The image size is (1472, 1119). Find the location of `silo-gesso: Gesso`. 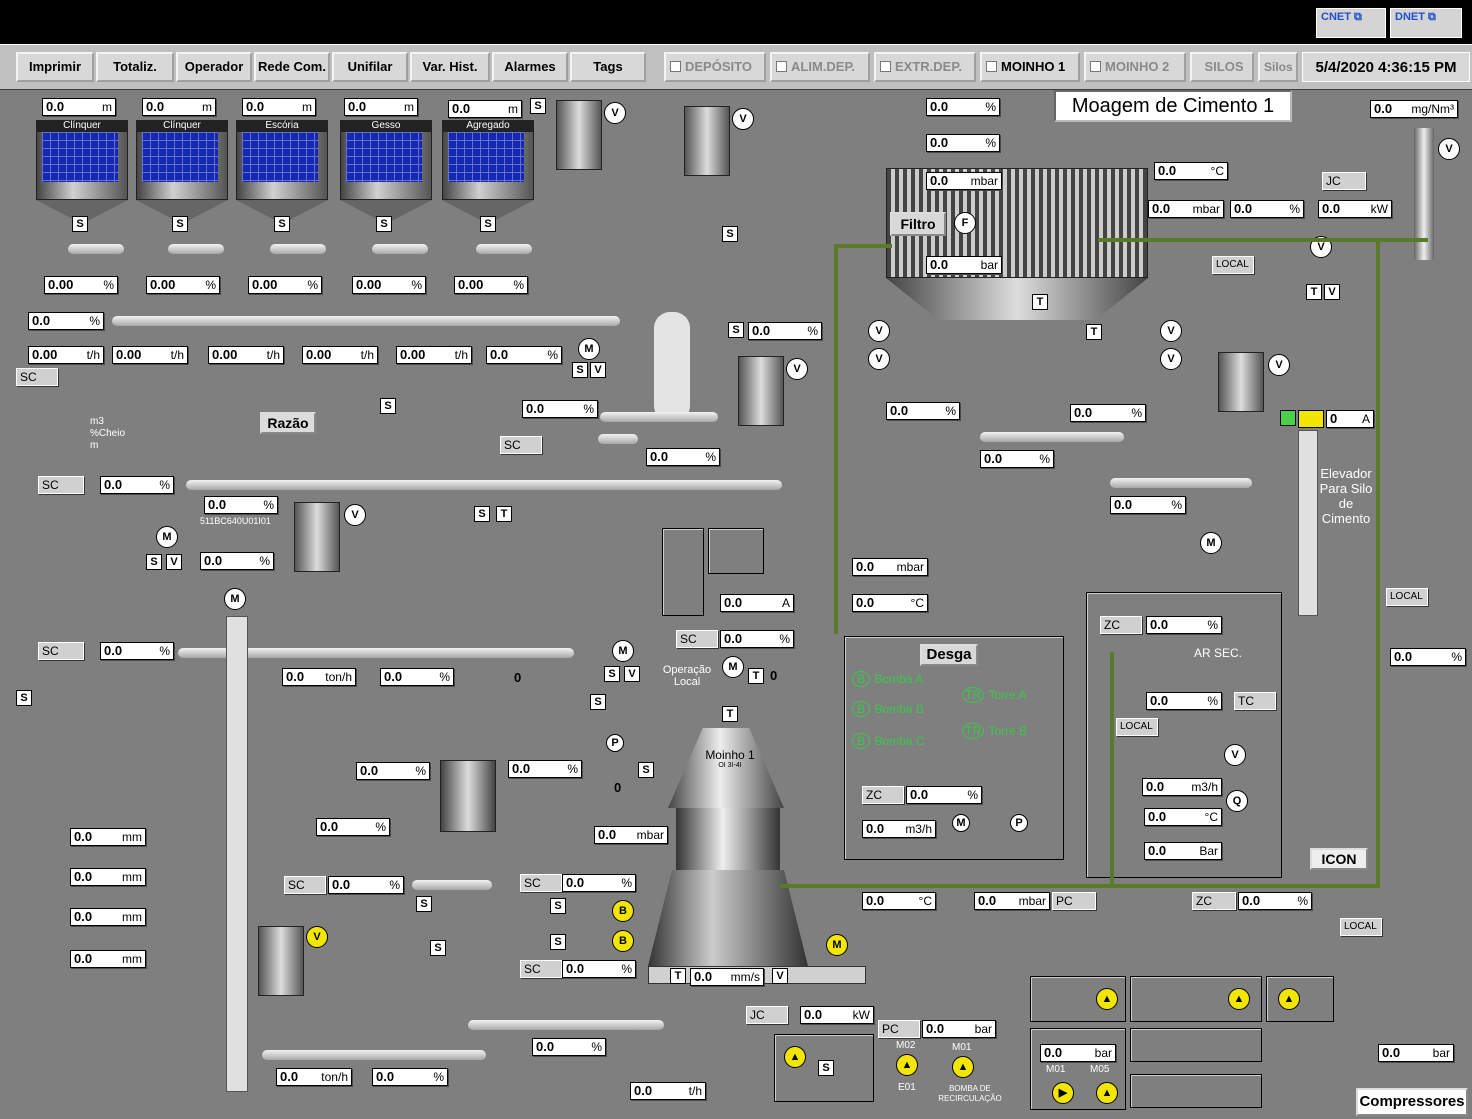

silo-gesso: Gesso is located at coordinates (386, 172).